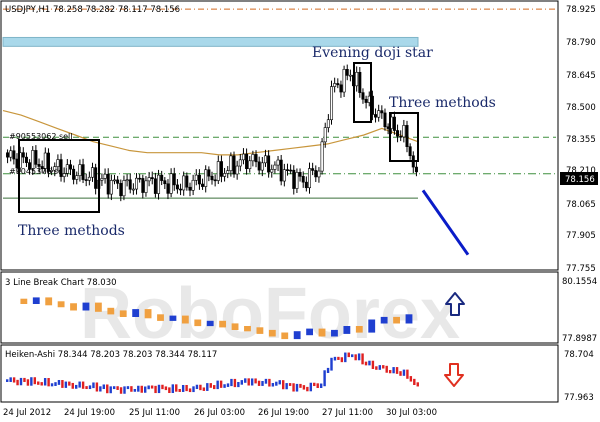 This screenshot has height=422, width=600. Describe the element at coordinates (38, 171) in the screenshot. I see `level-tag-sell-2: #9045376 sell` at that location.